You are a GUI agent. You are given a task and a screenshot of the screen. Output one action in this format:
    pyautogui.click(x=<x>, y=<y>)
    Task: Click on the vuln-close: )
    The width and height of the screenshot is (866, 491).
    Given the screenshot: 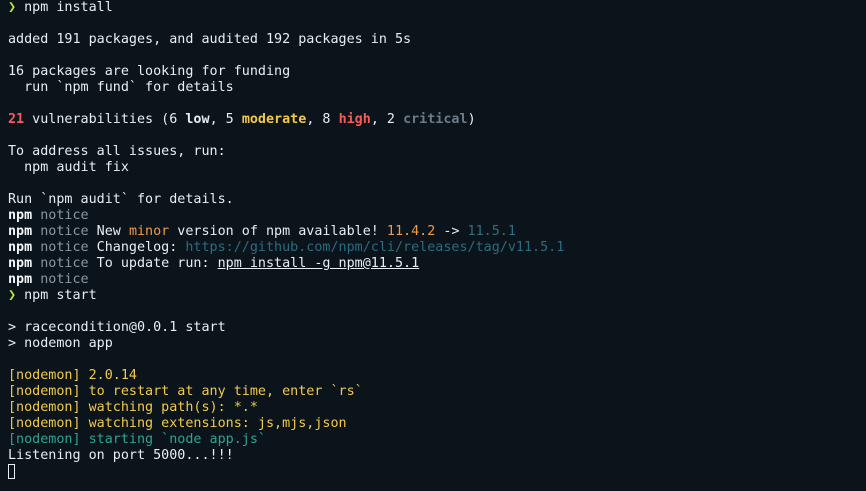 What is the action you would take?
    pyautogui.click(x=471, y=119)
    